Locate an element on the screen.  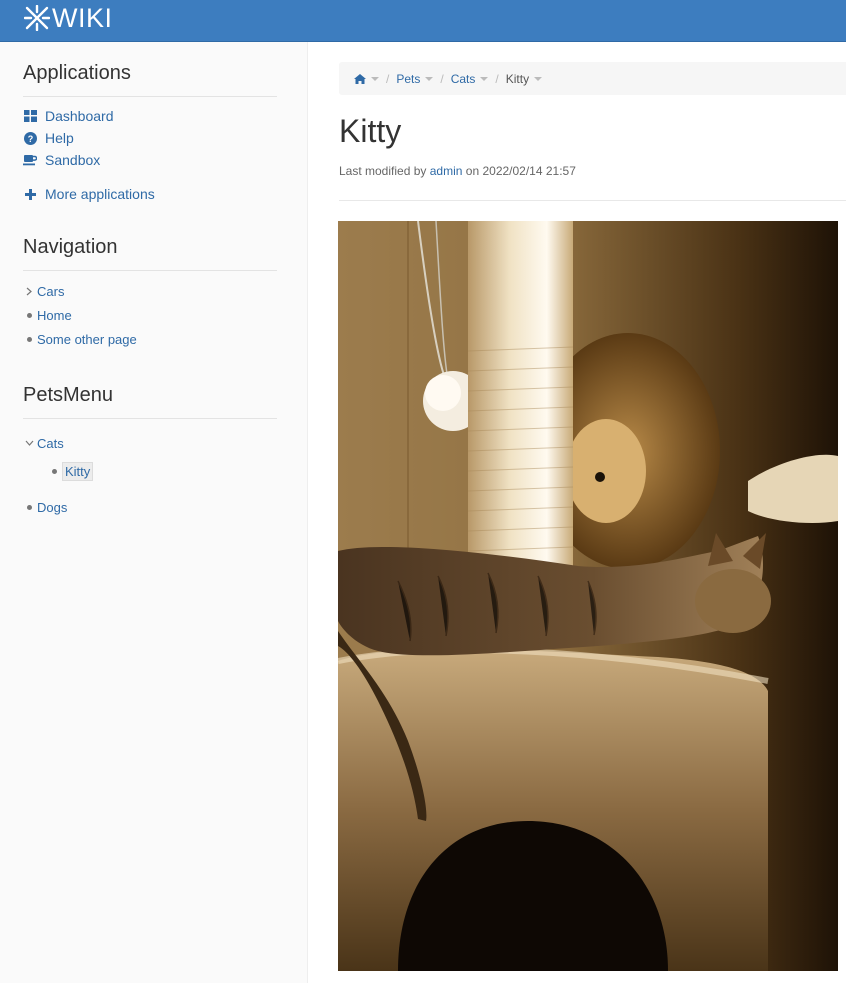
page-title: Kitty is located at coordinates (370, 131).